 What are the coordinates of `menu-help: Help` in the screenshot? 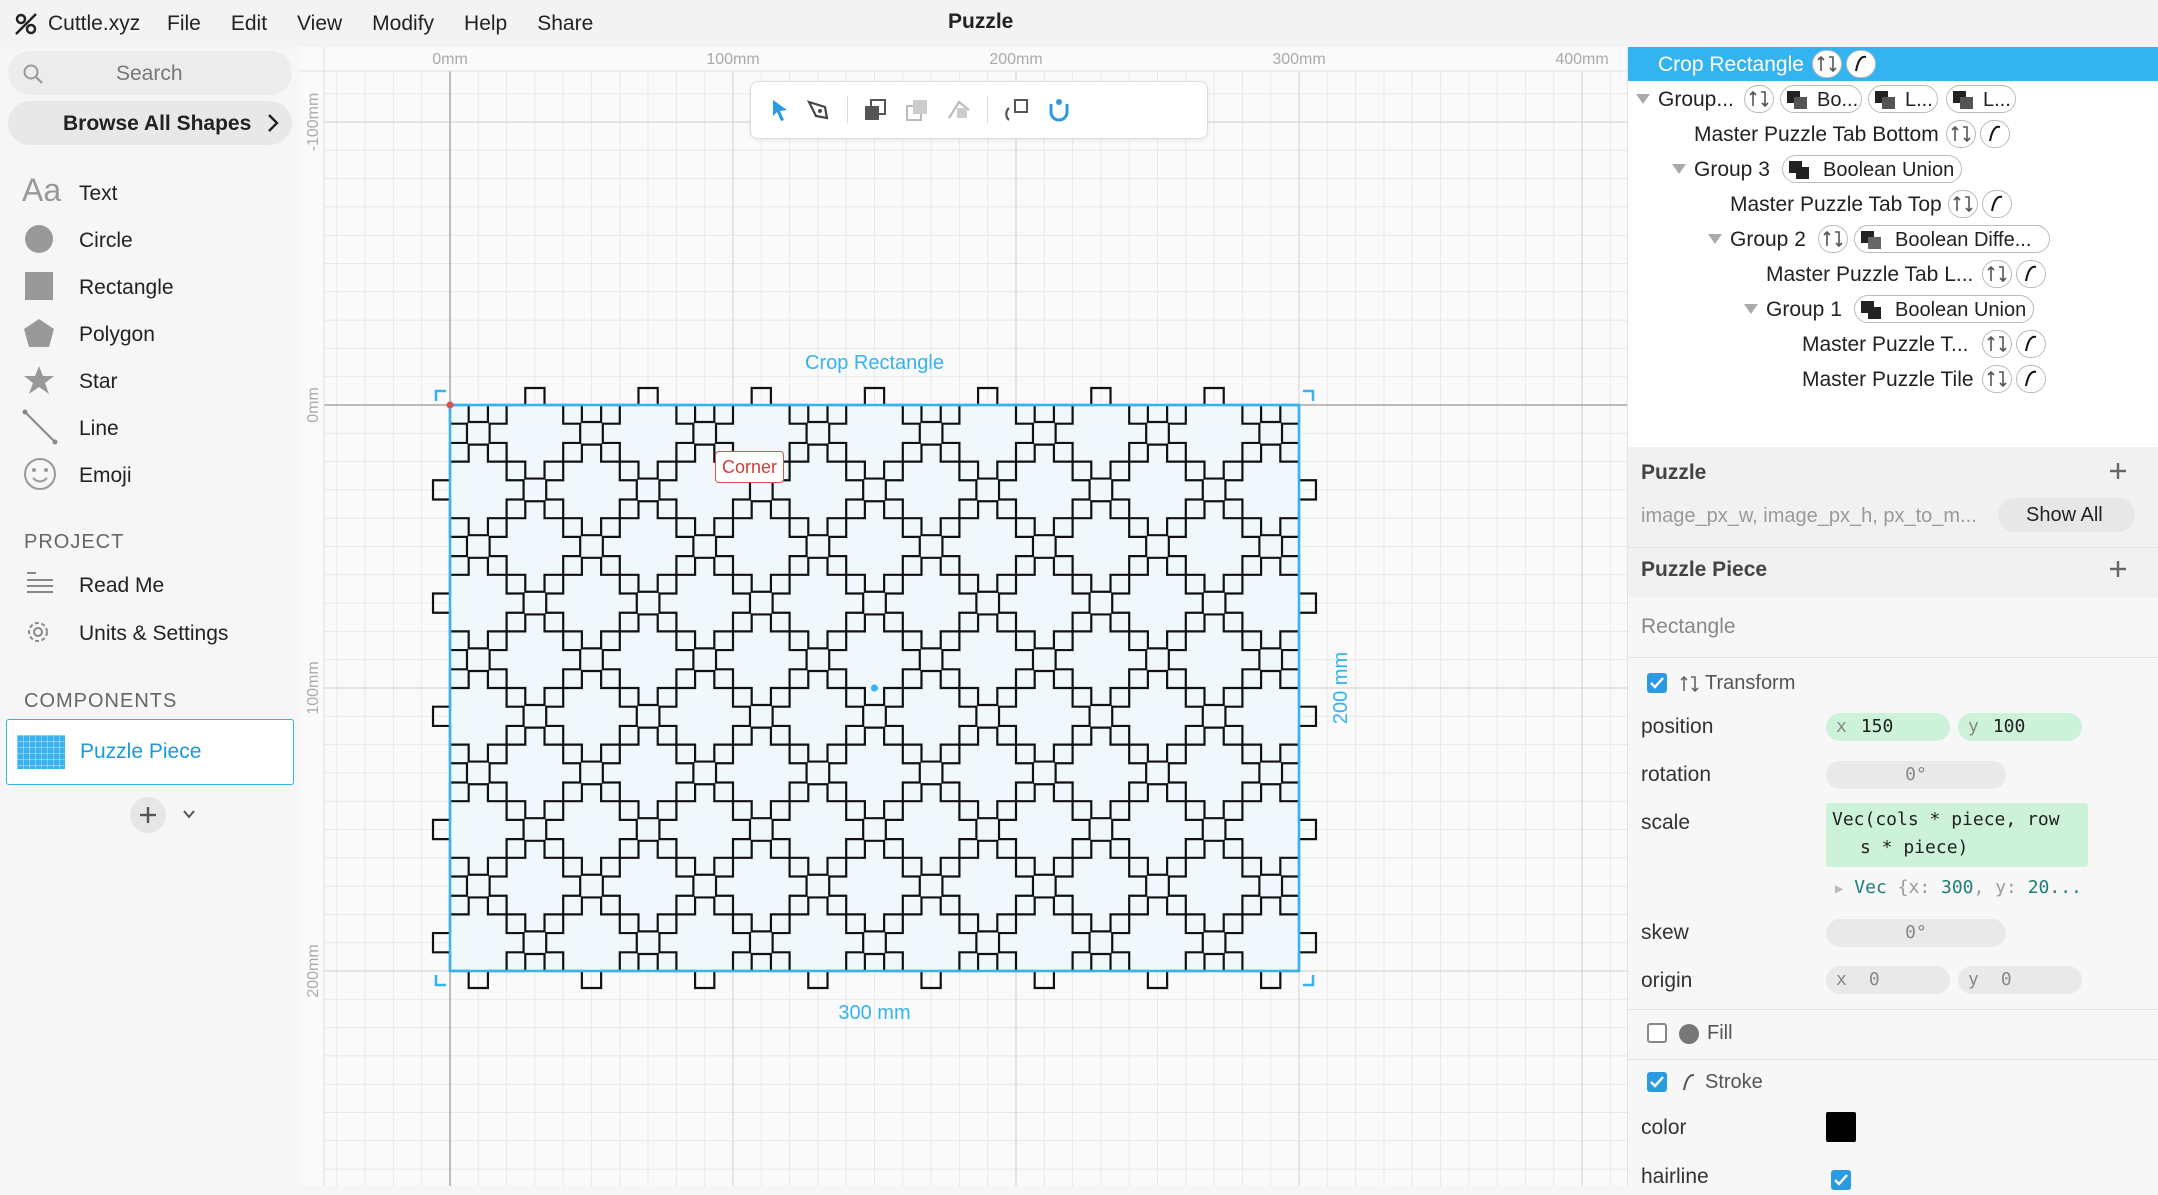 It's located at (485, 24).